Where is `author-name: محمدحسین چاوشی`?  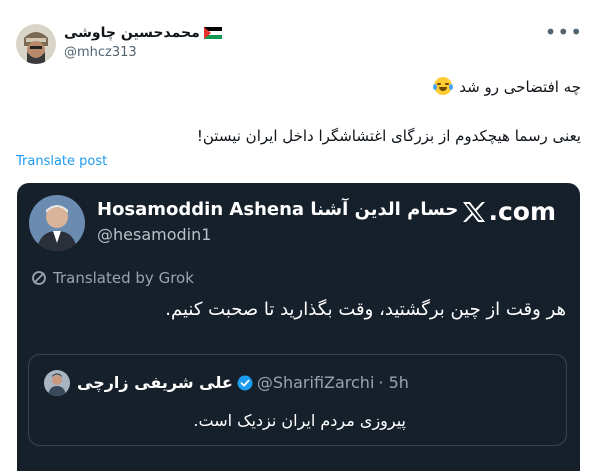 author-name: محمدحسین چاوشی is located at coordinates (132, 33).